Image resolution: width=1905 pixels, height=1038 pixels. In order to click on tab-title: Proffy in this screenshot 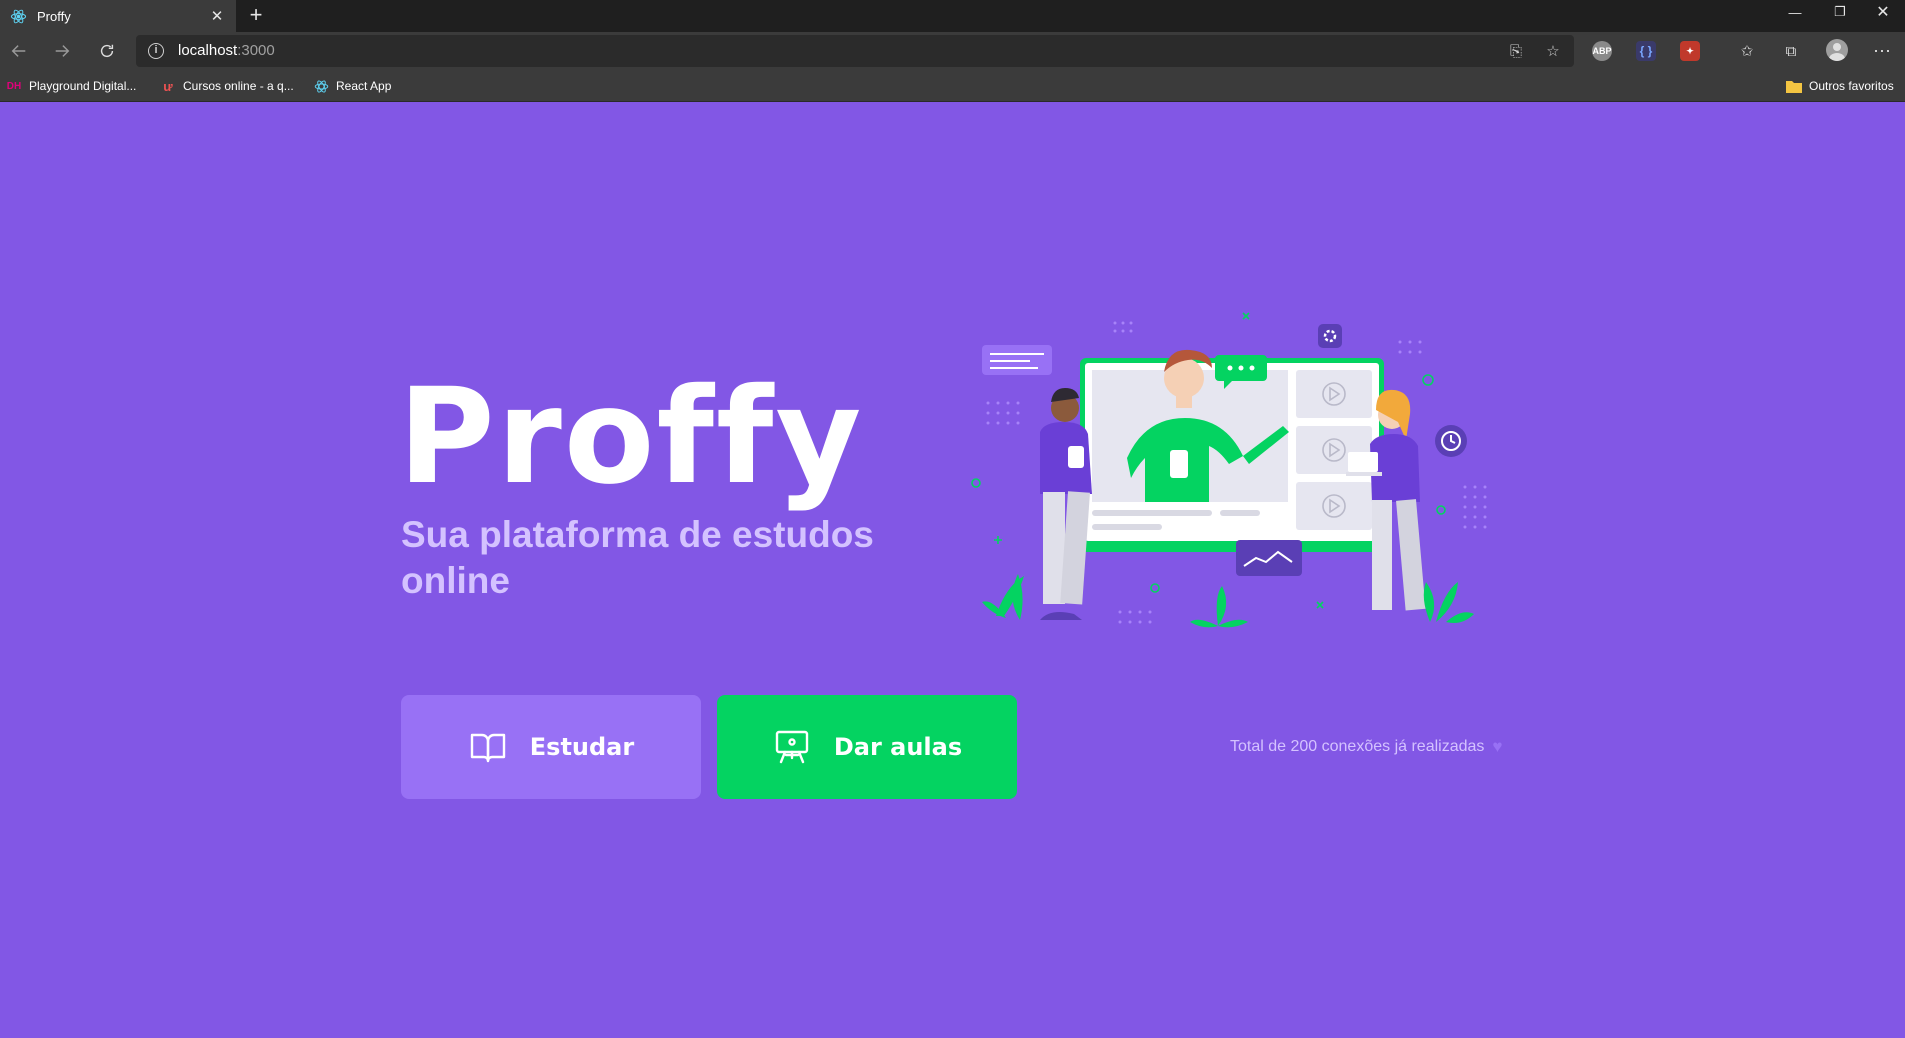, I will do `click(54, 16)`.